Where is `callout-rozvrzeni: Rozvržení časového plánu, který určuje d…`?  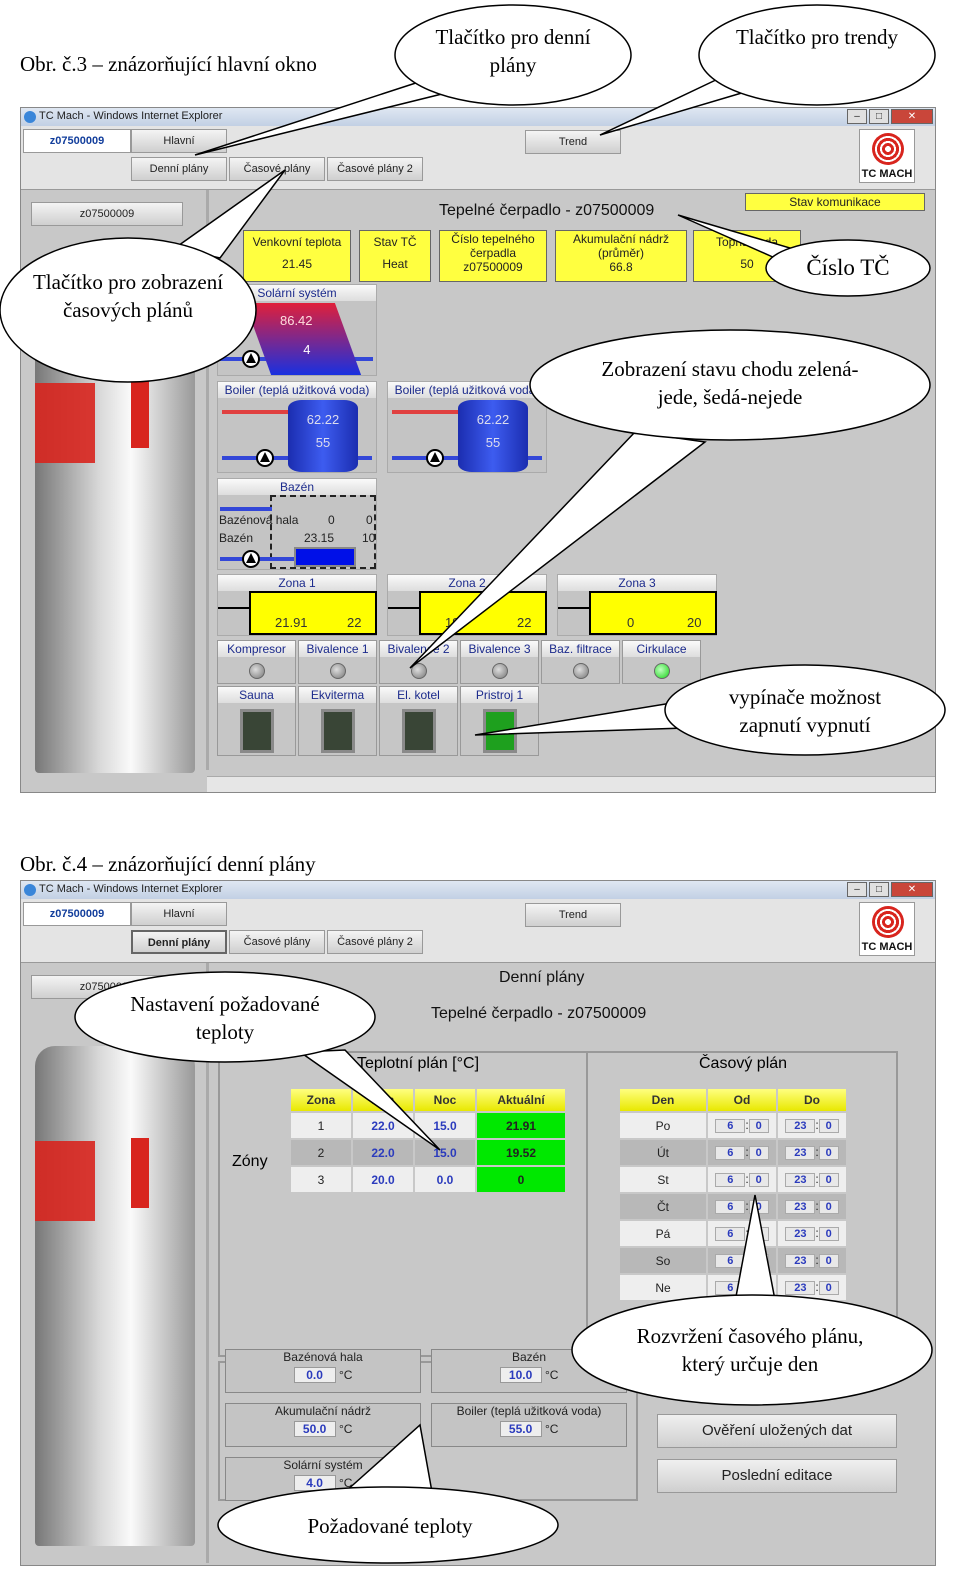 callout-rozvrzeni: Rozvržení časového plánu, který určuje d… is located at coordinates (750, 1350).